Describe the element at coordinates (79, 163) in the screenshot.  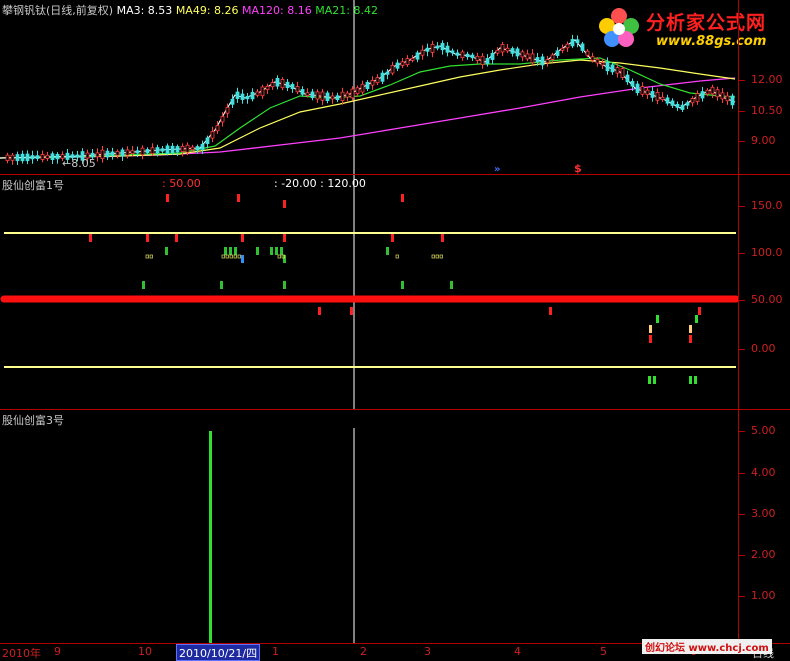
I see `low-price-marker: ←8.05` at that location.